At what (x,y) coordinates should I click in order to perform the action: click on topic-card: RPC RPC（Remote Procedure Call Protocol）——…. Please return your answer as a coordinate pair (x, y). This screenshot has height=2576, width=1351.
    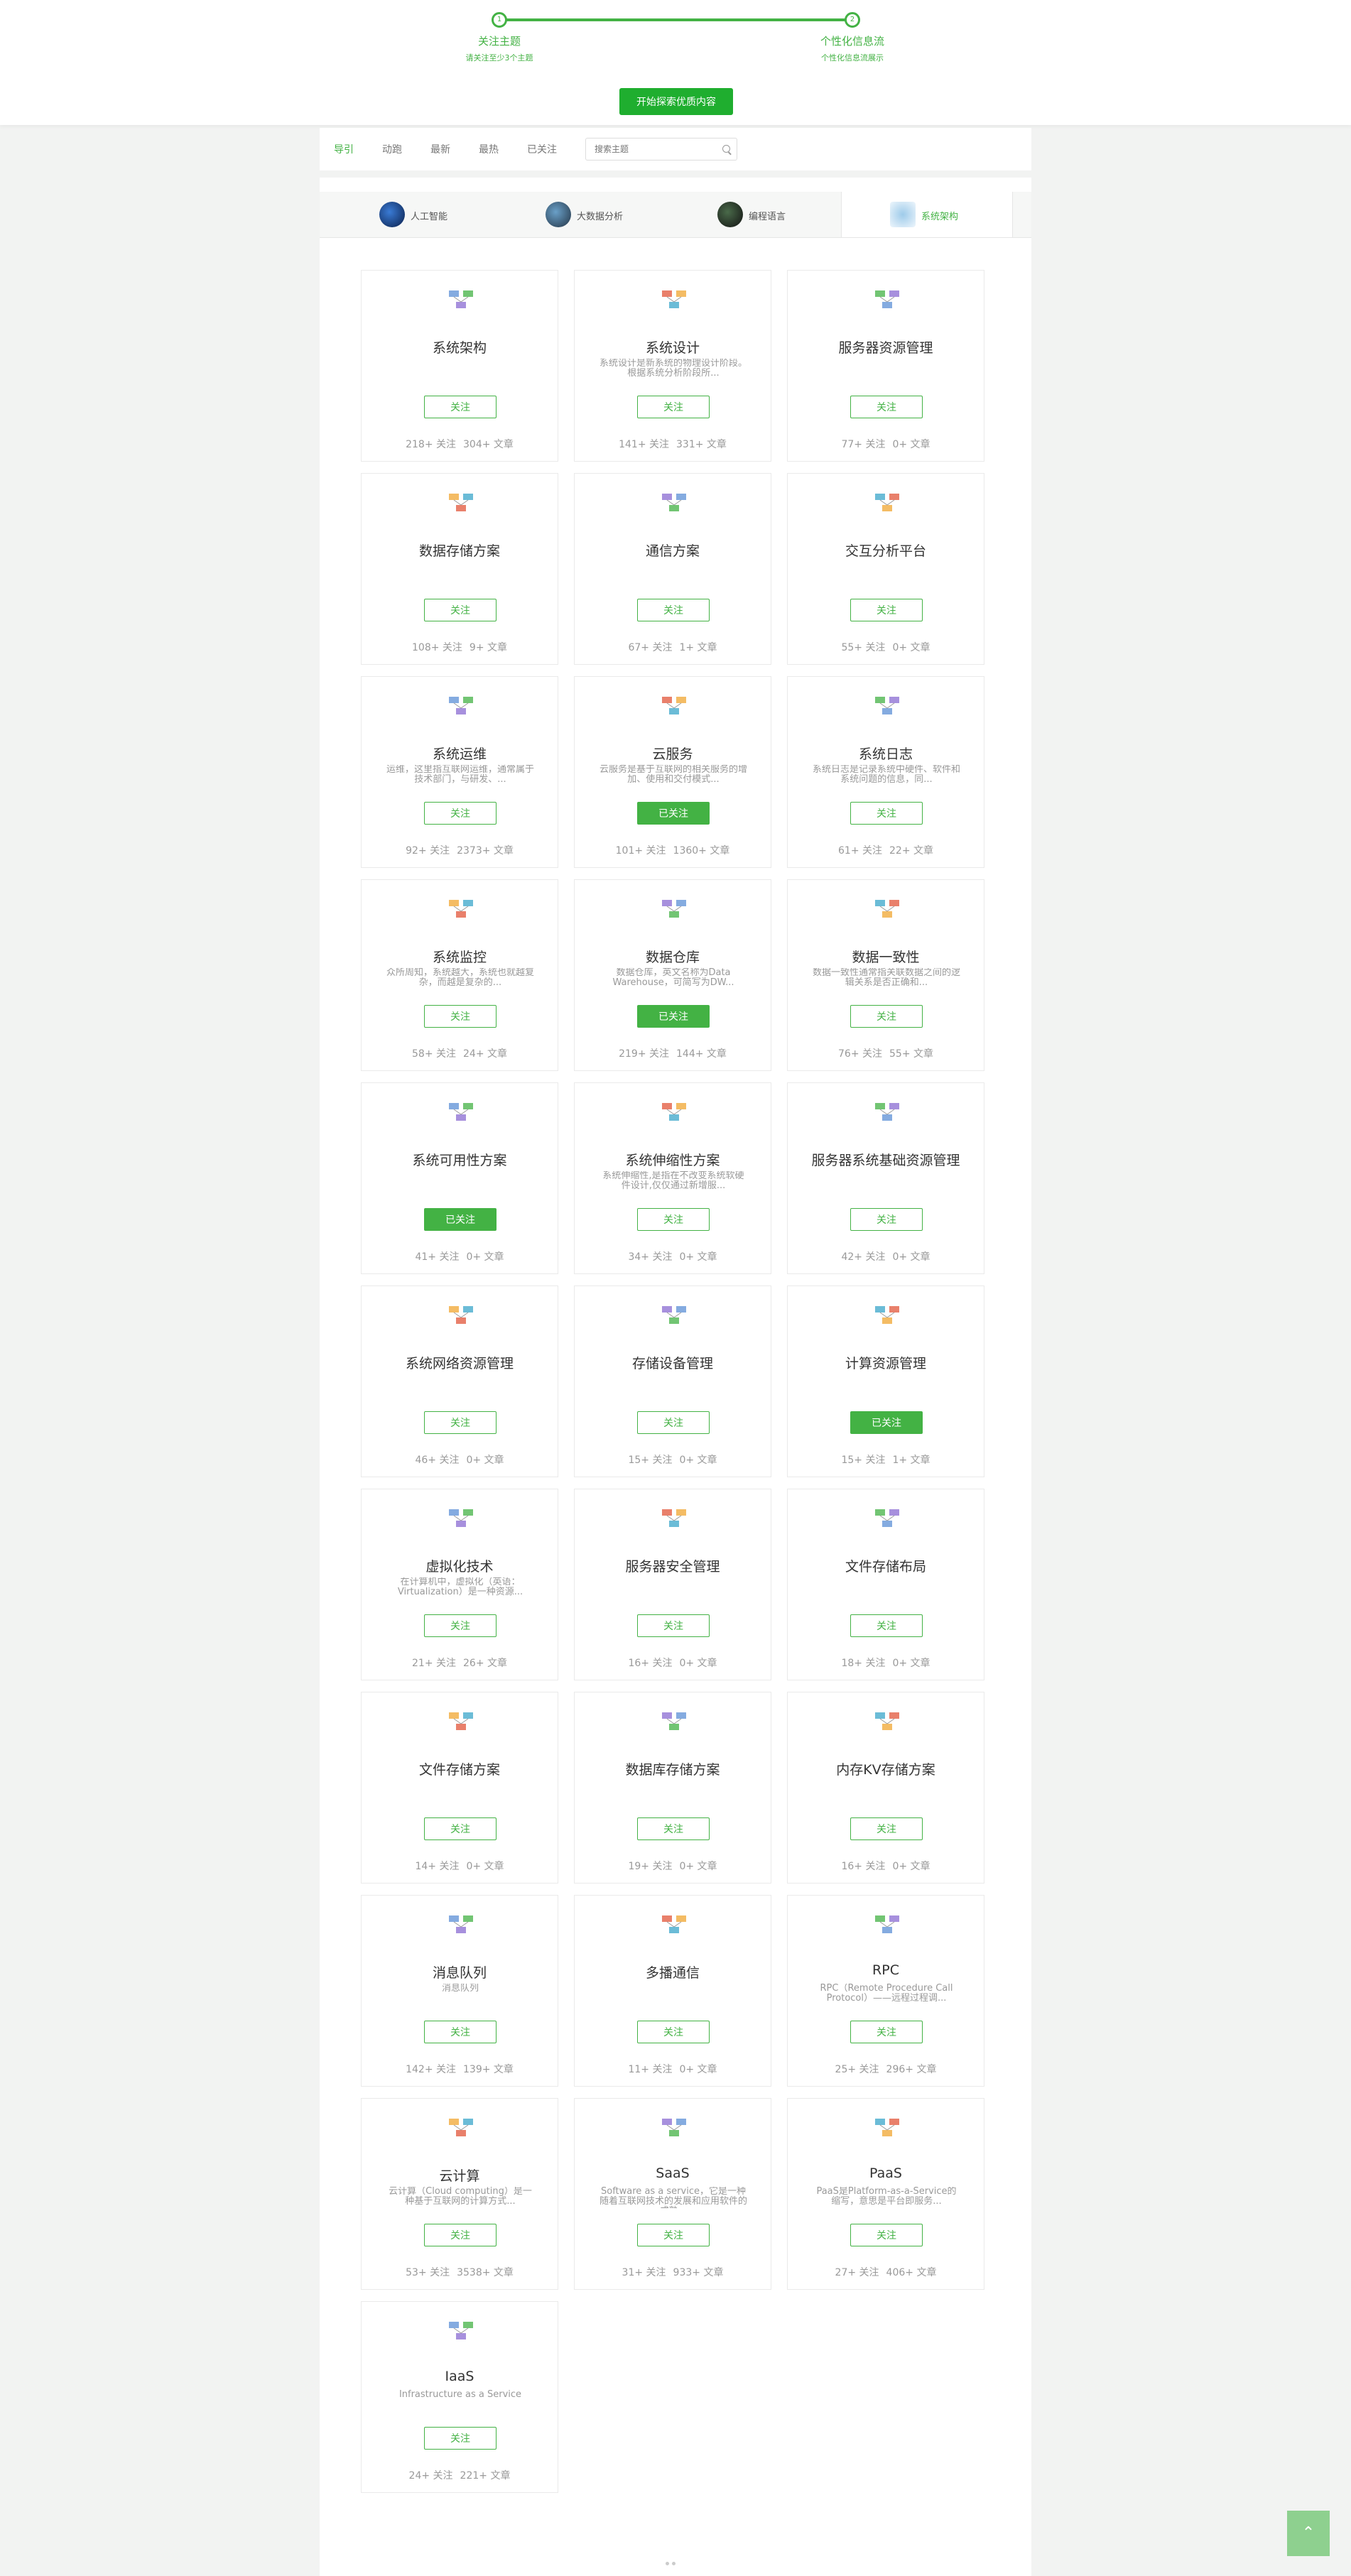
    Looking at the image, I should click on (885, 1991).